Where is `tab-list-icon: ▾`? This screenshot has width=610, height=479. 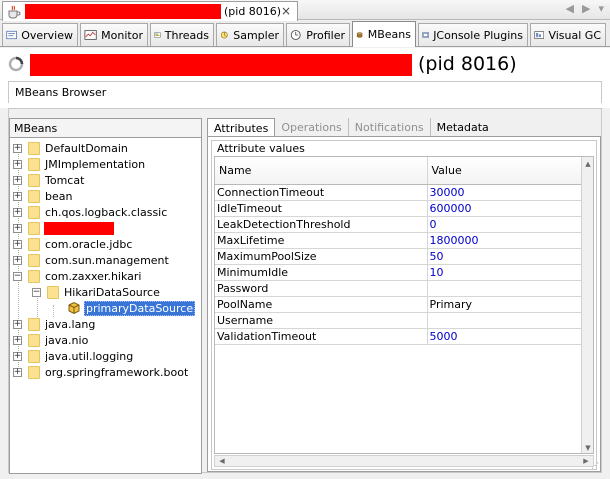 tab-list-icon: ▾ is located at coordinates (601, 8).